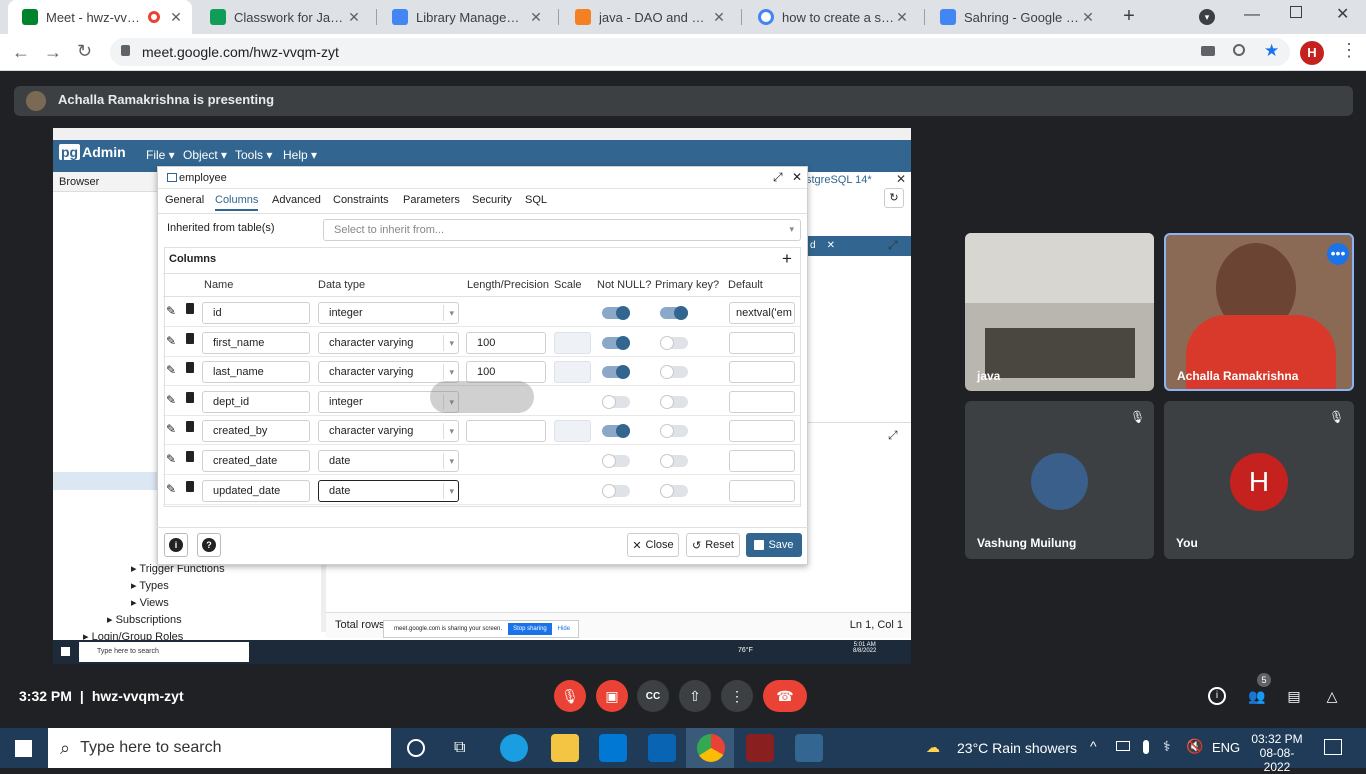 This screenshot has height=774, width=1366. What do you see at coordinates (492, 200) in the screenshot?
I see `tab-security: Security` at bounding box center [492, 200].